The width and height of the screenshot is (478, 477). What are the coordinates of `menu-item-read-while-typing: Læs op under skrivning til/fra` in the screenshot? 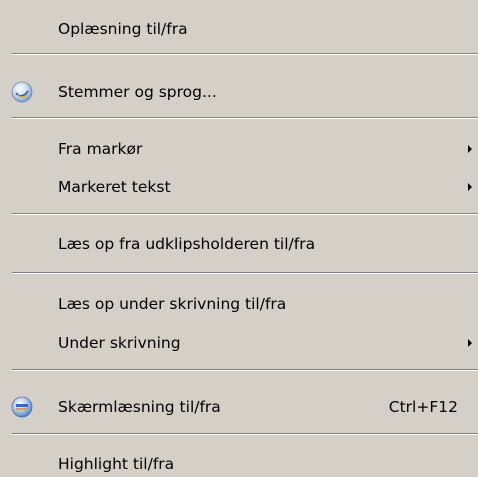 It's located at (239, 304).